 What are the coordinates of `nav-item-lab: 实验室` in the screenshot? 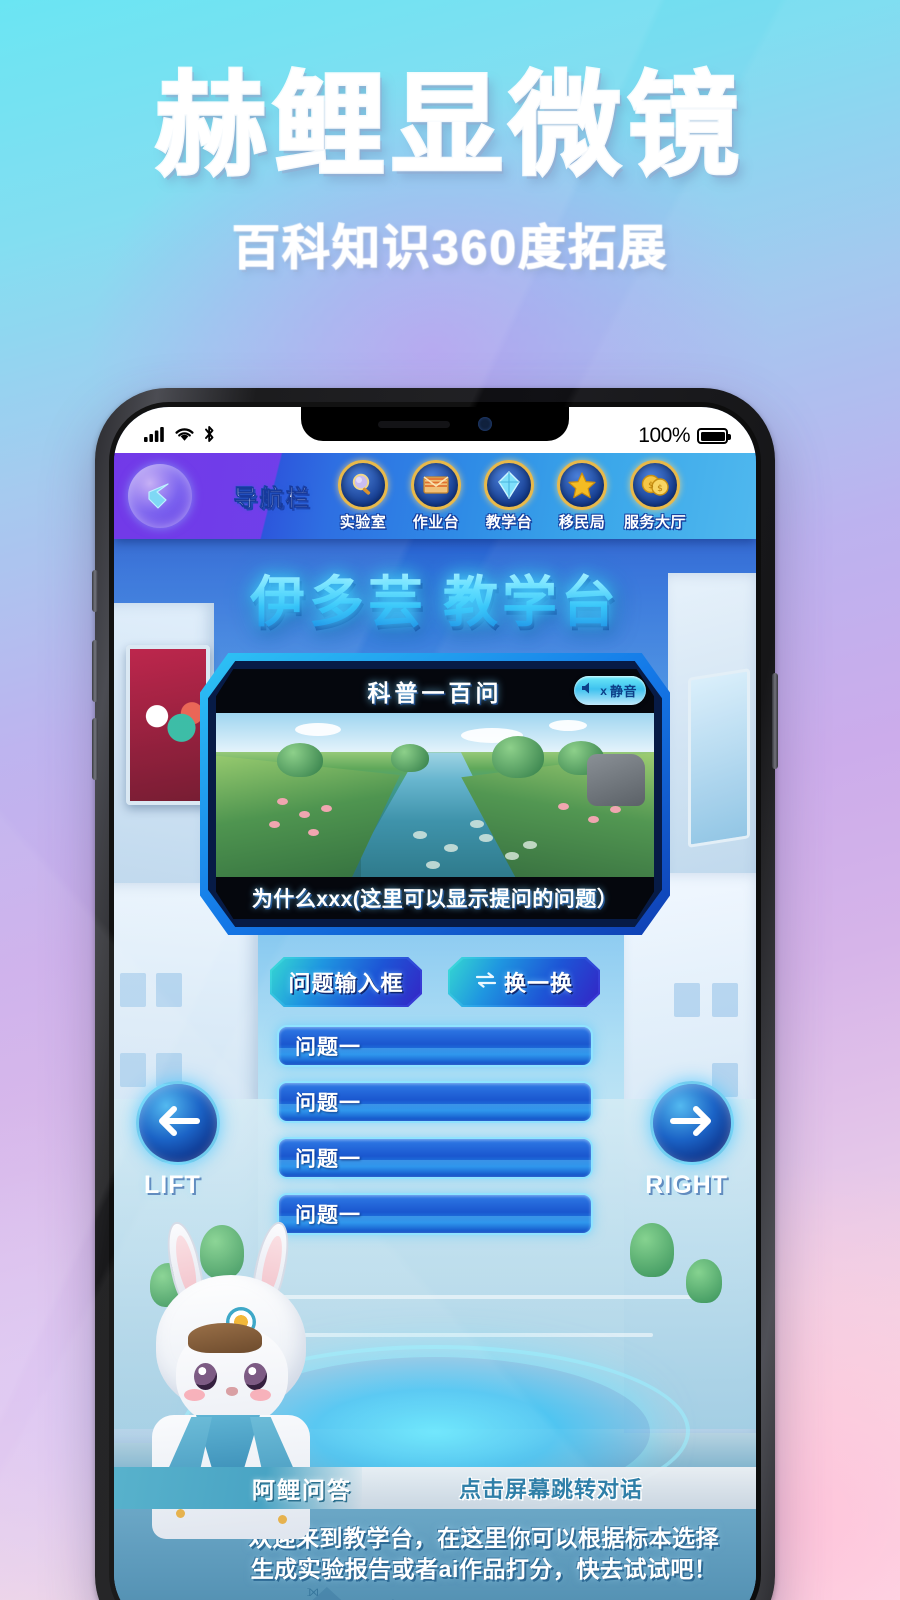 It's located at (363, 496).